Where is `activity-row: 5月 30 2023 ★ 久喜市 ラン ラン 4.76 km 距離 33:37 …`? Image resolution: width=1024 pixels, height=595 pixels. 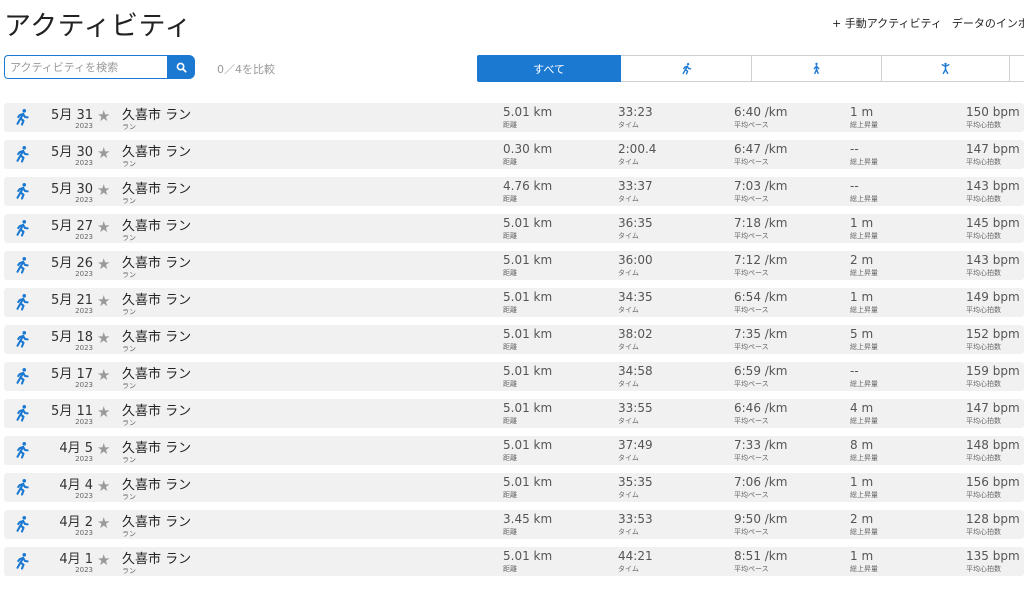
activity-row: 5月 30 2023 ★ 久喜市 ラン ラン 4.76 km 距離 33:37 … is located at coordinates (514, 191).